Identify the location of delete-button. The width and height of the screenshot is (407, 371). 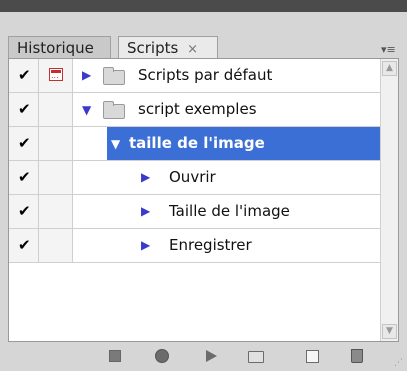
(357, 356).